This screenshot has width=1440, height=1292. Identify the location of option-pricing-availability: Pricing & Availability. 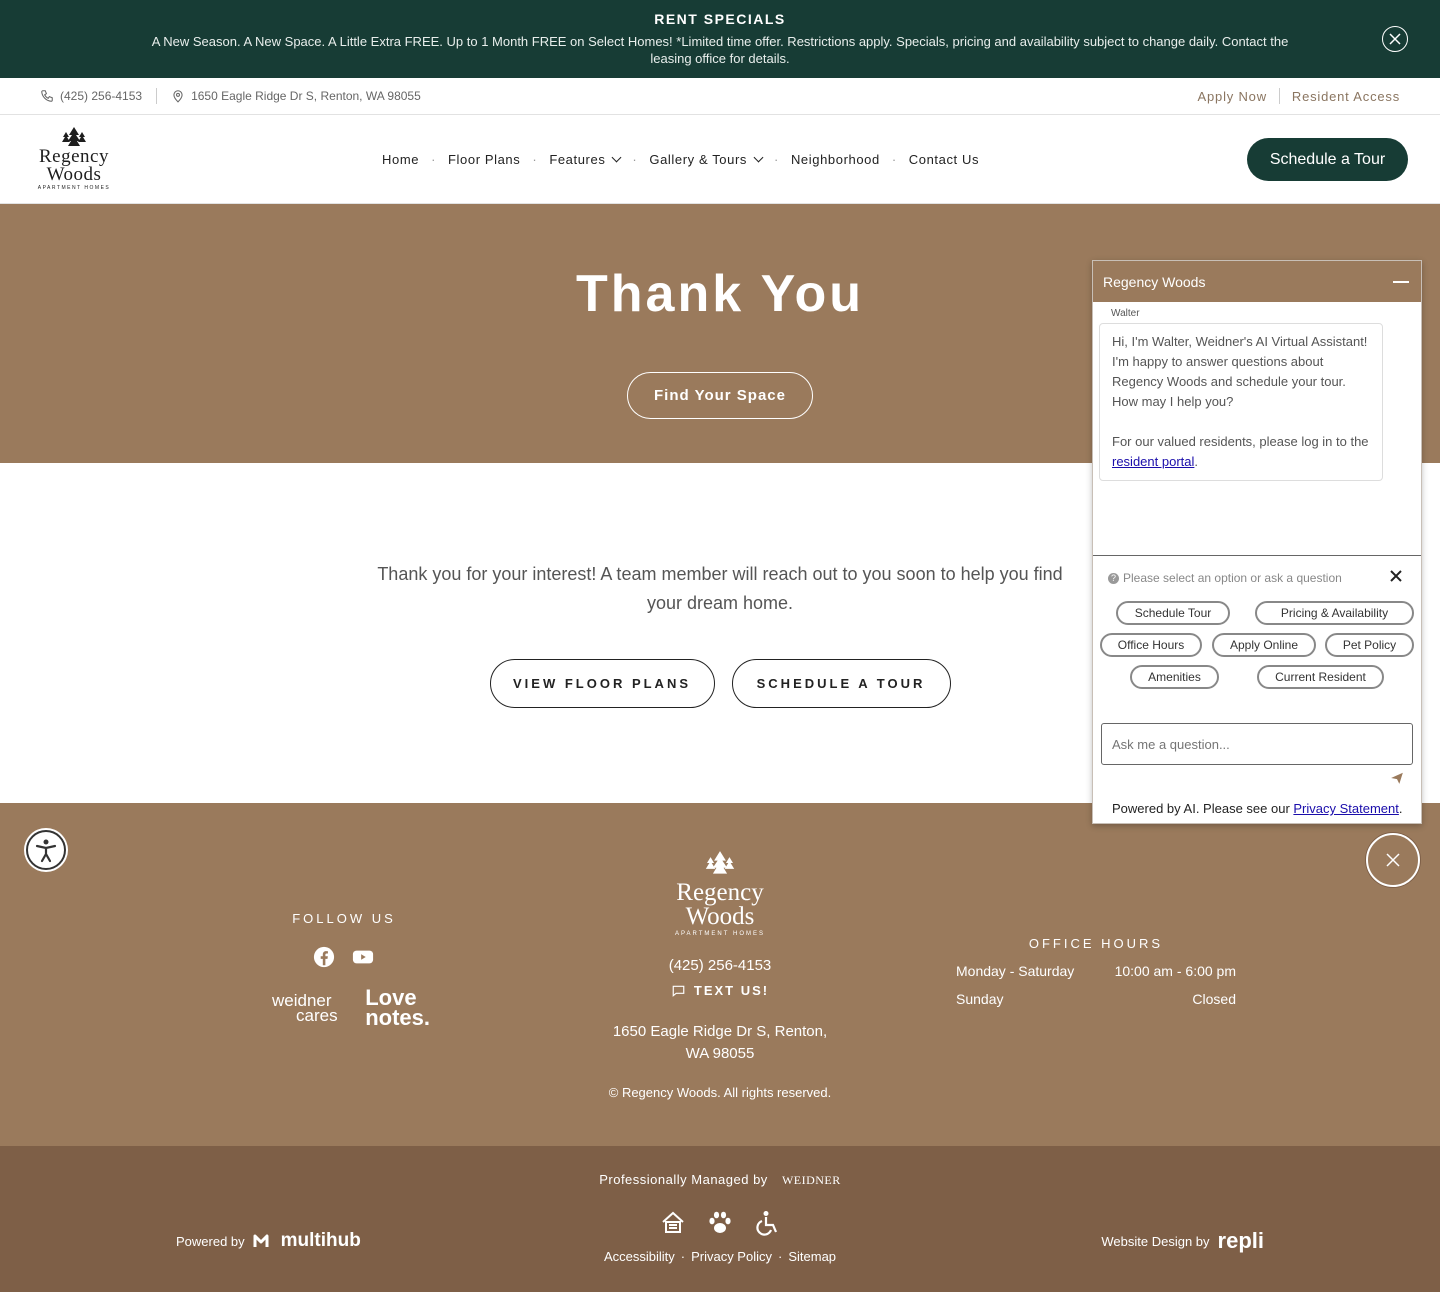
(1334, 613).